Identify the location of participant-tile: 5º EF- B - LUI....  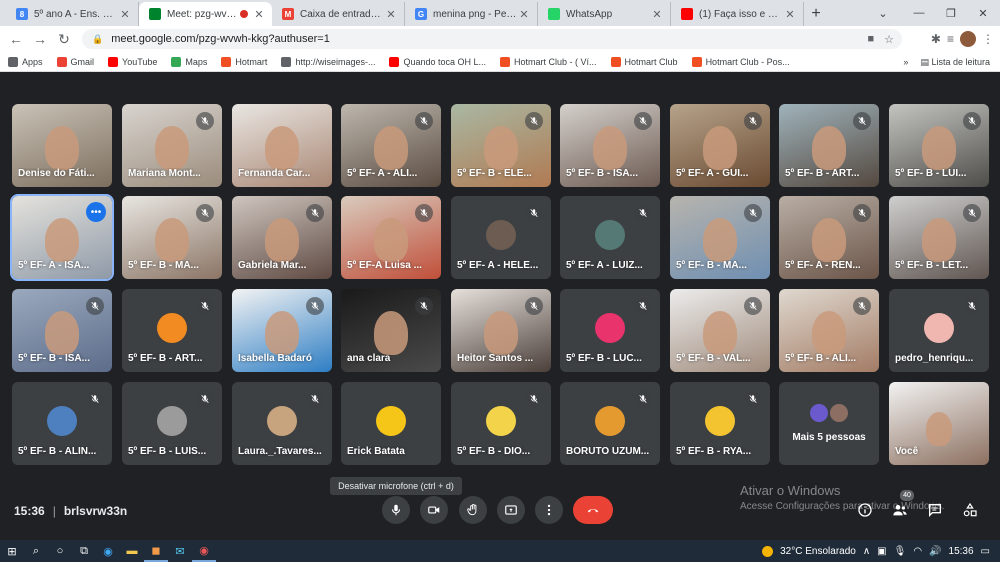
(939, 145).